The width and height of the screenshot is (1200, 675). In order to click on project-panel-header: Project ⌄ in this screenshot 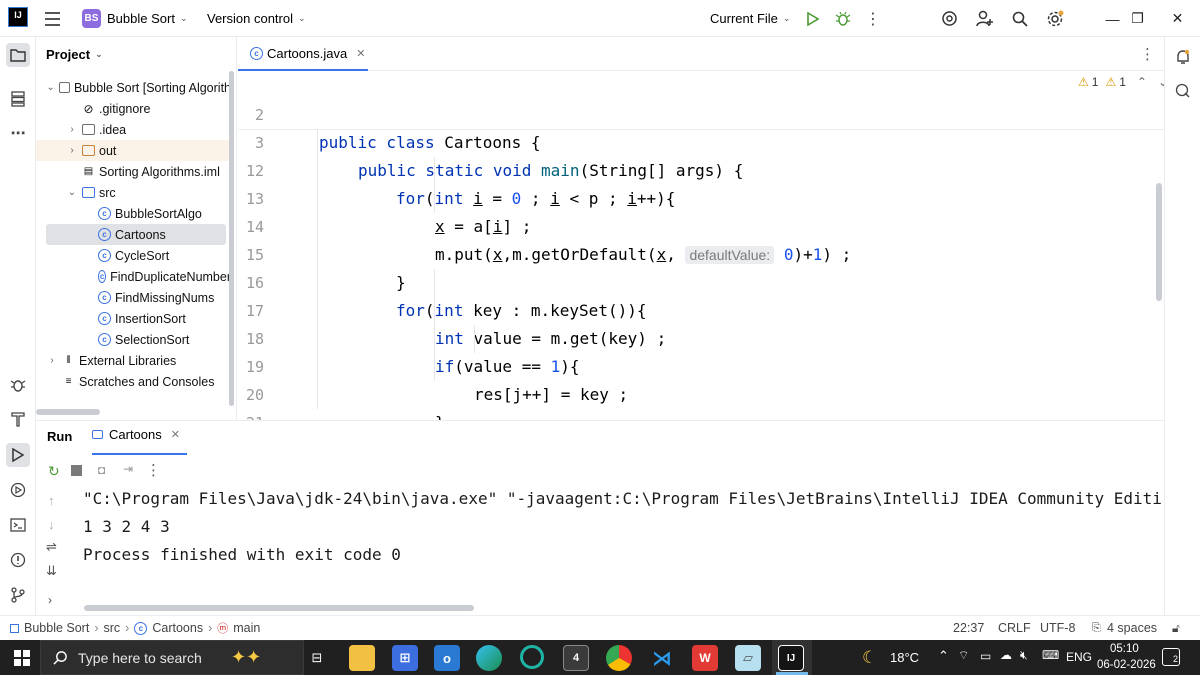, I will do `click(74, 54)`.